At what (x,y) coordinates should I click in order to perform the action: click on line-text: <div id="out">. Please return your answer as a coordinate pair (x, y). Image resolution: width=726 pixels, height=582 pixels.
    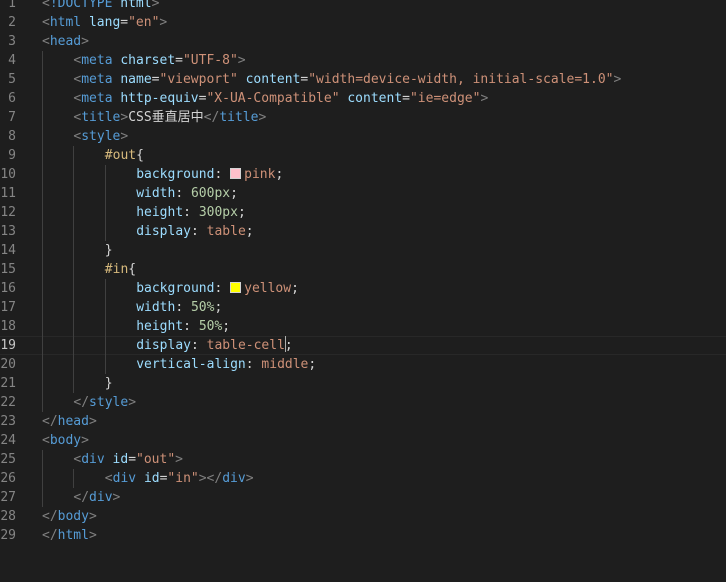
    Looking at the image, I should click on (128, 459).